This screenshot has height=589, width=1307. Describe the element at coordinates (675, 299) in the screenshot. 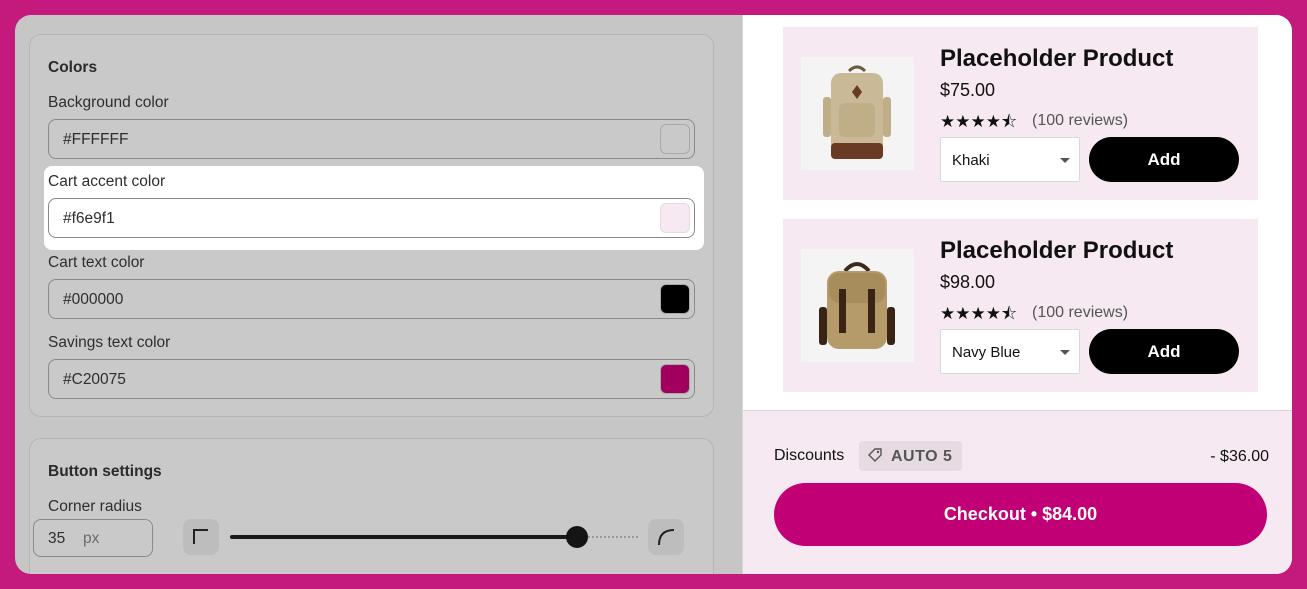

I see `cart-text-color-swatch` at that location.